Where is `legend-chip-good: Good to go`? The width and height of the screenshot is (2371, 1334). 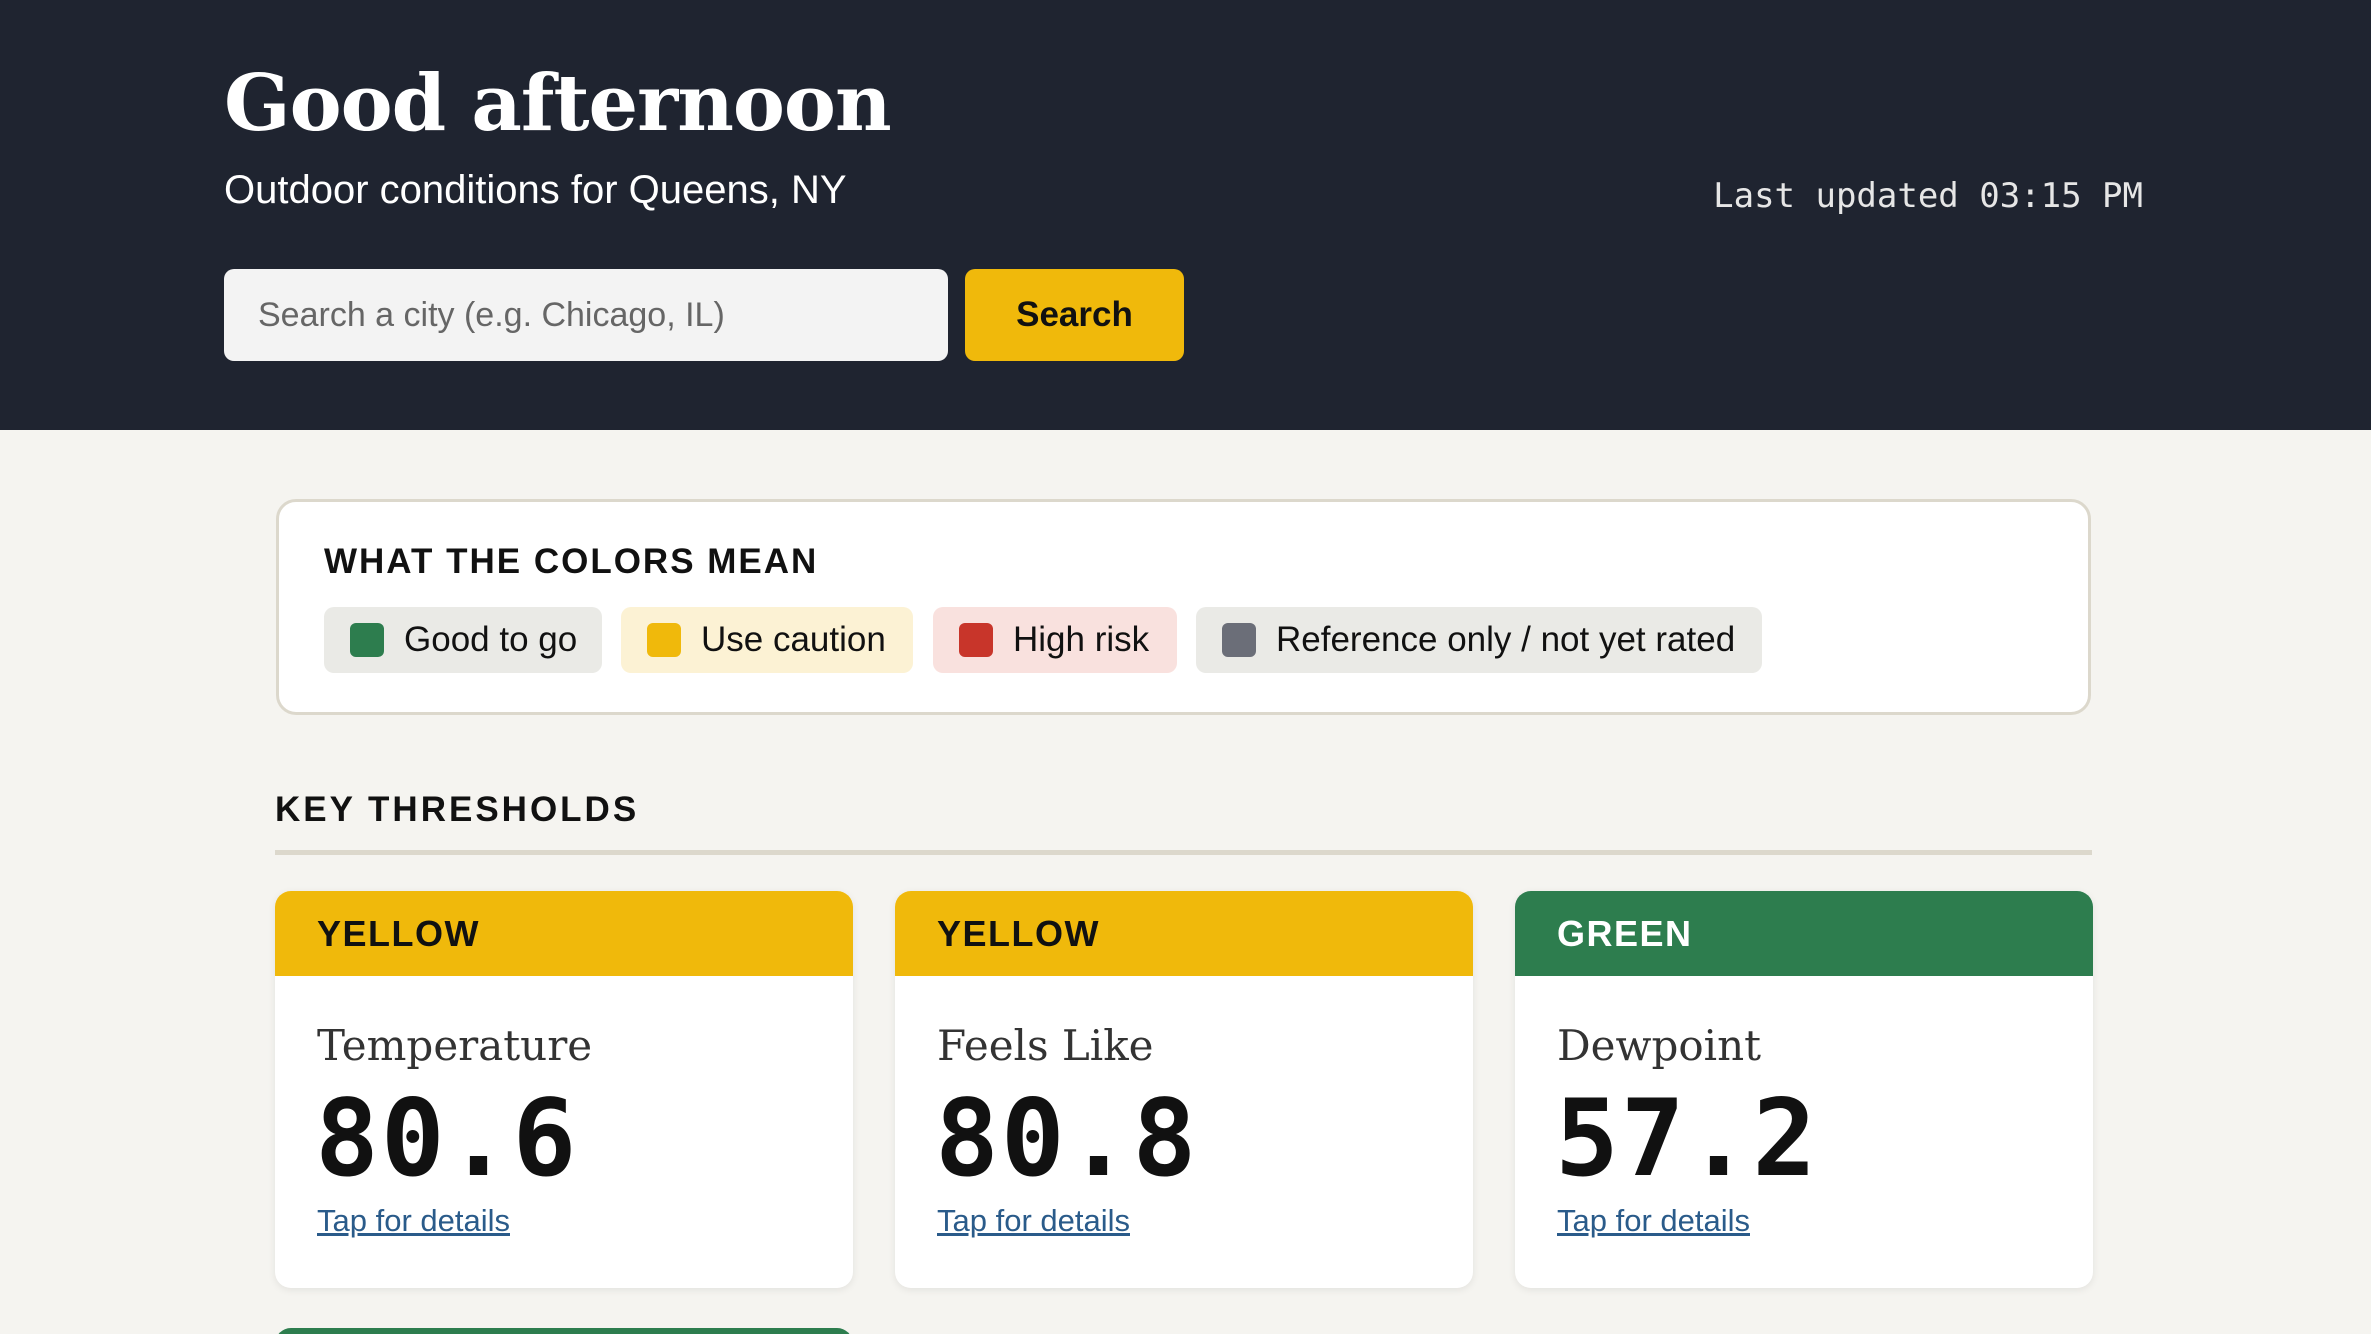
legend-chip-good: Good to go is located at coordinates (463, 640).